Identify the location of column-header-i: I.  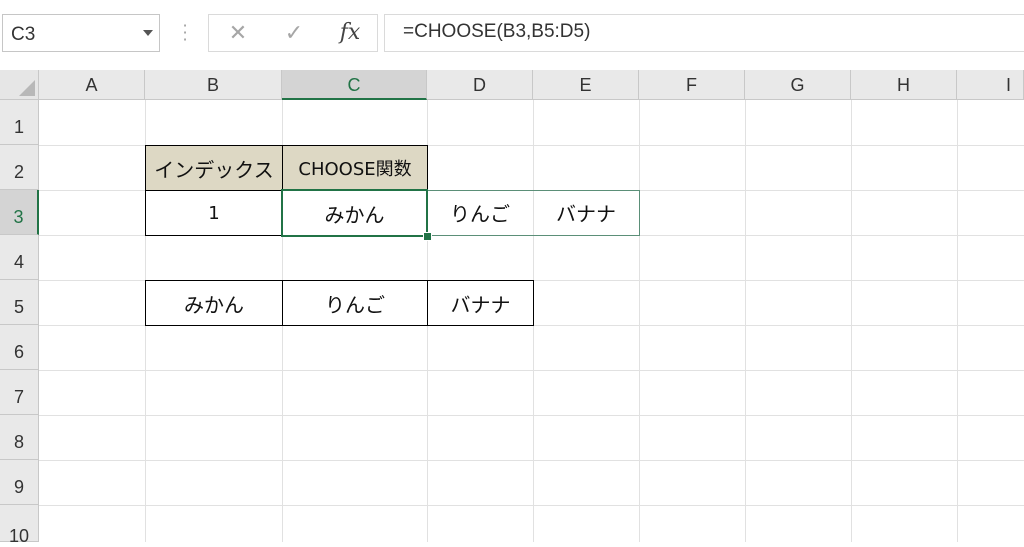
(990, 85).